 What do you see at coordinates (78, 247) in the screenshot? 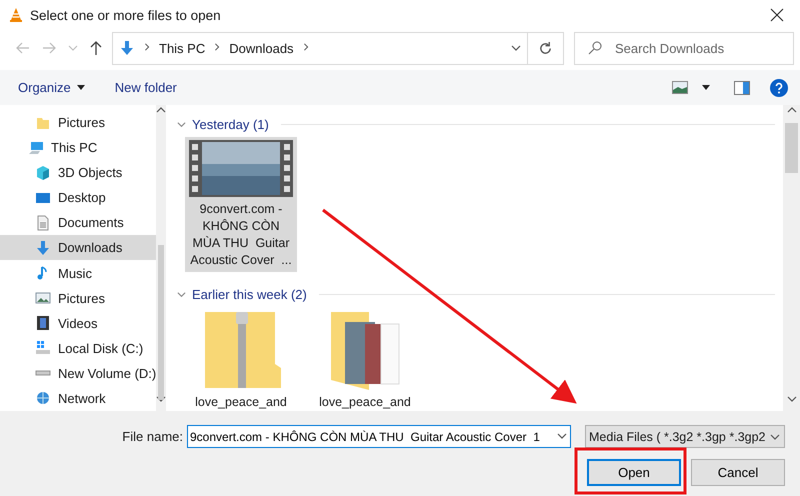
I see `sidebar-item: Downloads` at bounding box center [78, 247].